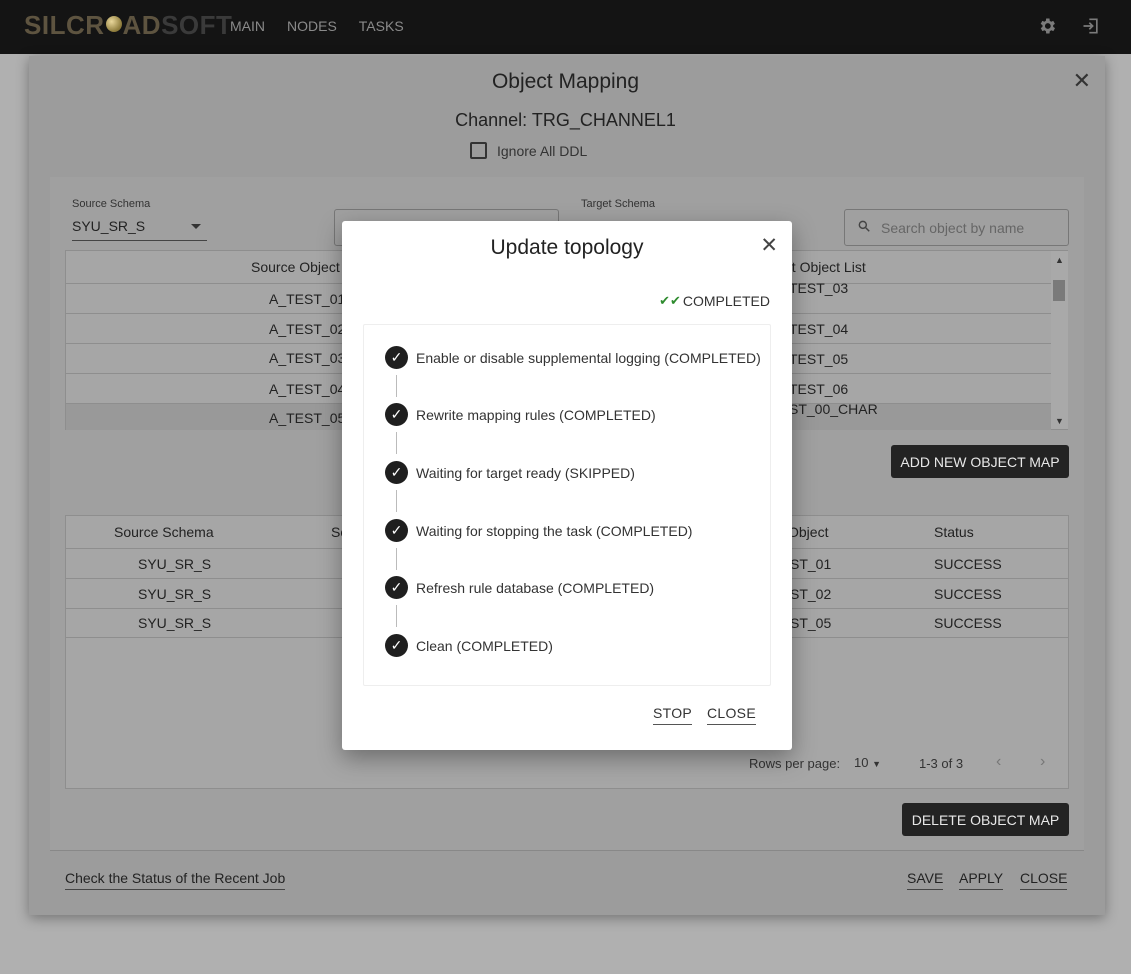  Describe the element at coordinates (565, 120) in the screenshot. I see `channel-label: Channel: TRG_CHANNEL1` at that location.